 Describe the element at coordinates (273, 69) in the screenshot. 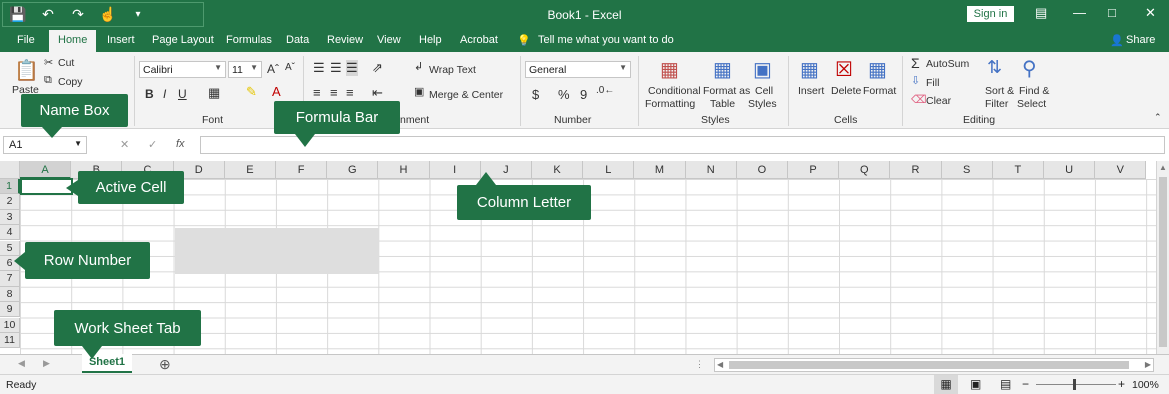

I see `grow-font-icon: Aˆ` at that location.